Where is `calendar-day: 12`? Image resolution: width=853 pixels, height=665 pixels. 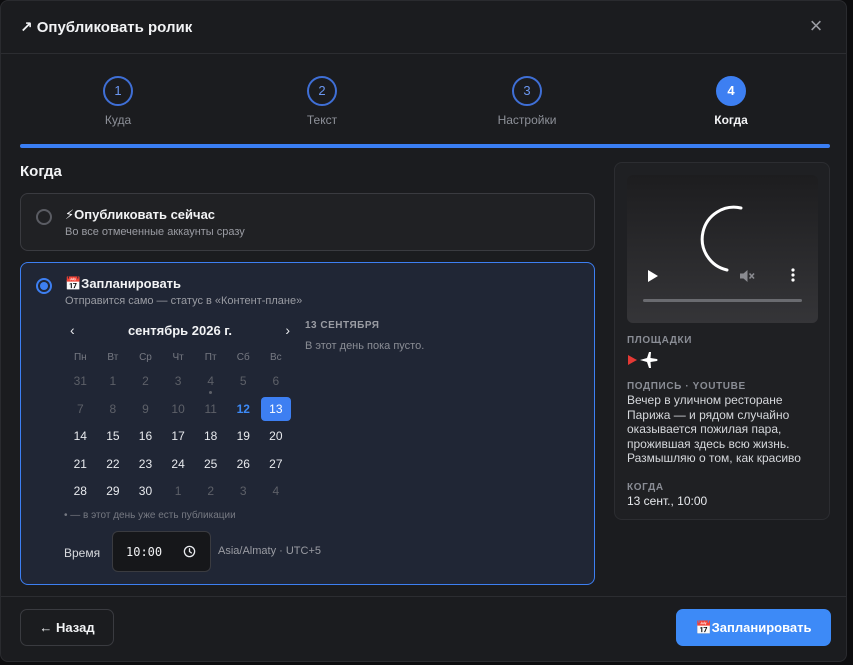
calendar-day: 12 is located at coordinates (243, 410).